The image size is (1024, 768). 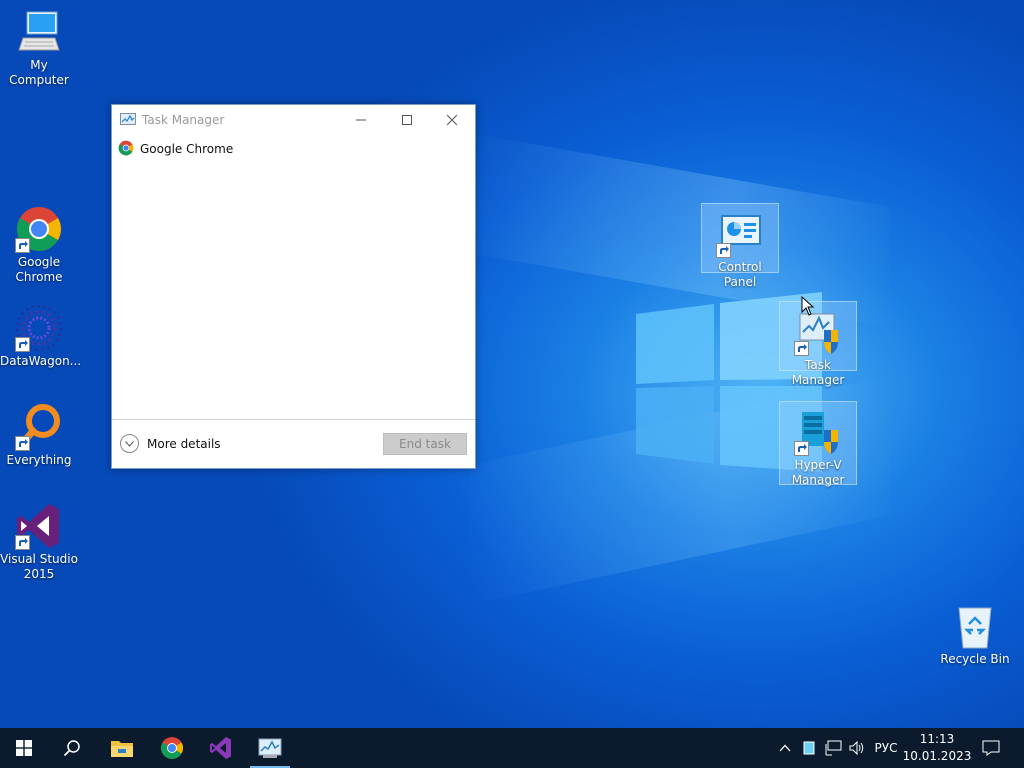 What do you see at coordinates (39, 72) in the screenshot?
I see `desktop-icon-label: My Computer` at bounding box center [39, 72].